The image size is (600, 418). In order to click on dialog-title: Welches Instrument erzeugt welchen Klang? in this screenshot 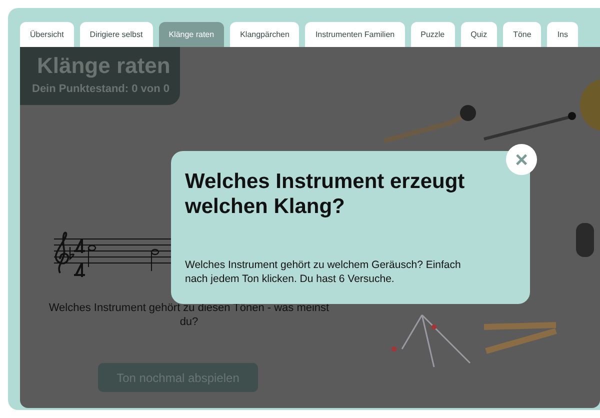, I will do `click(325, 194)`.